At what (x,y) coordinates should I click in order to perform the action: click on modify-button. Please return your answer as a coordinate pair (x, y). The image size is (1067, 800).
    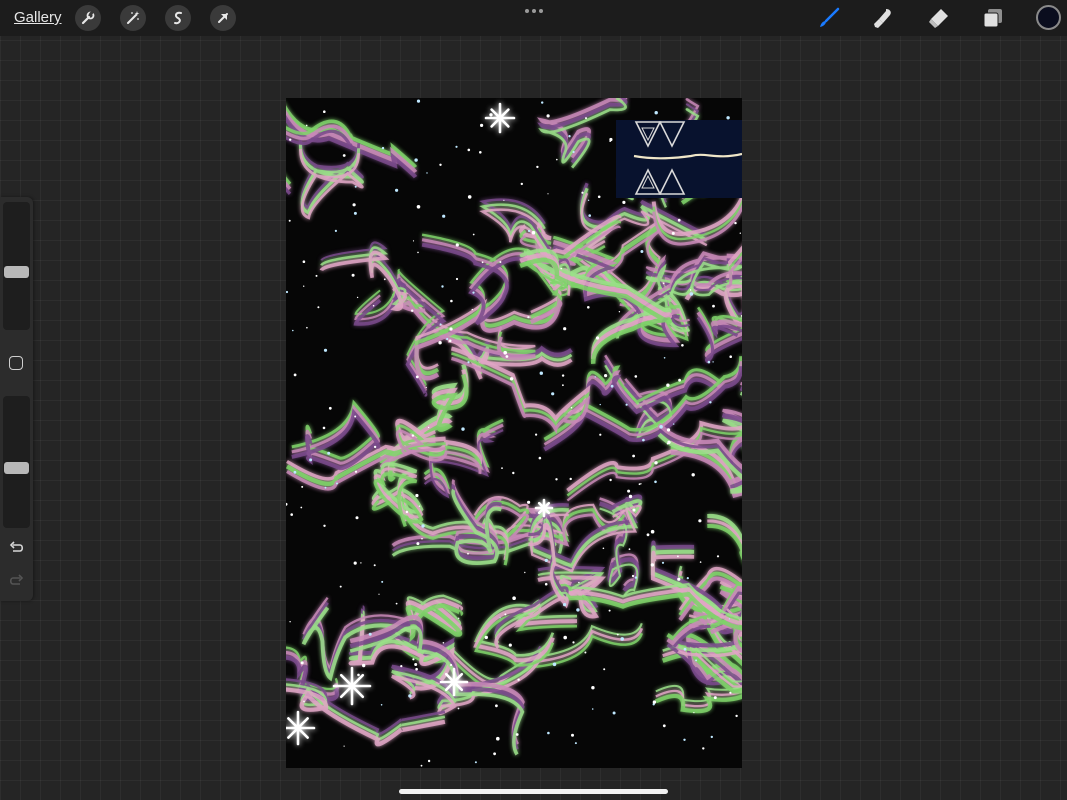
    Looking at the image, I should click on (16, 363).